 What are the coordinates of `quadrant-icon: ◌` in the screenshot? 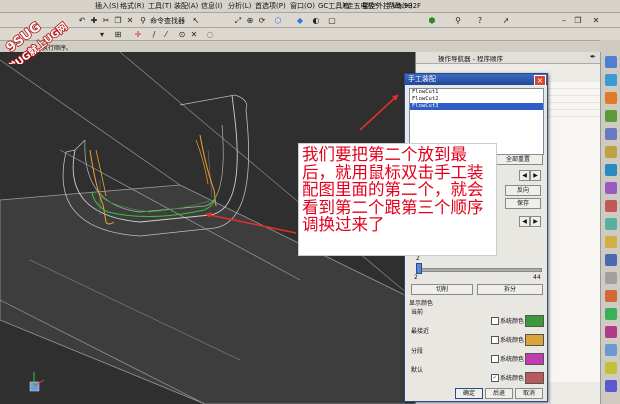 It's located at (210, 35).